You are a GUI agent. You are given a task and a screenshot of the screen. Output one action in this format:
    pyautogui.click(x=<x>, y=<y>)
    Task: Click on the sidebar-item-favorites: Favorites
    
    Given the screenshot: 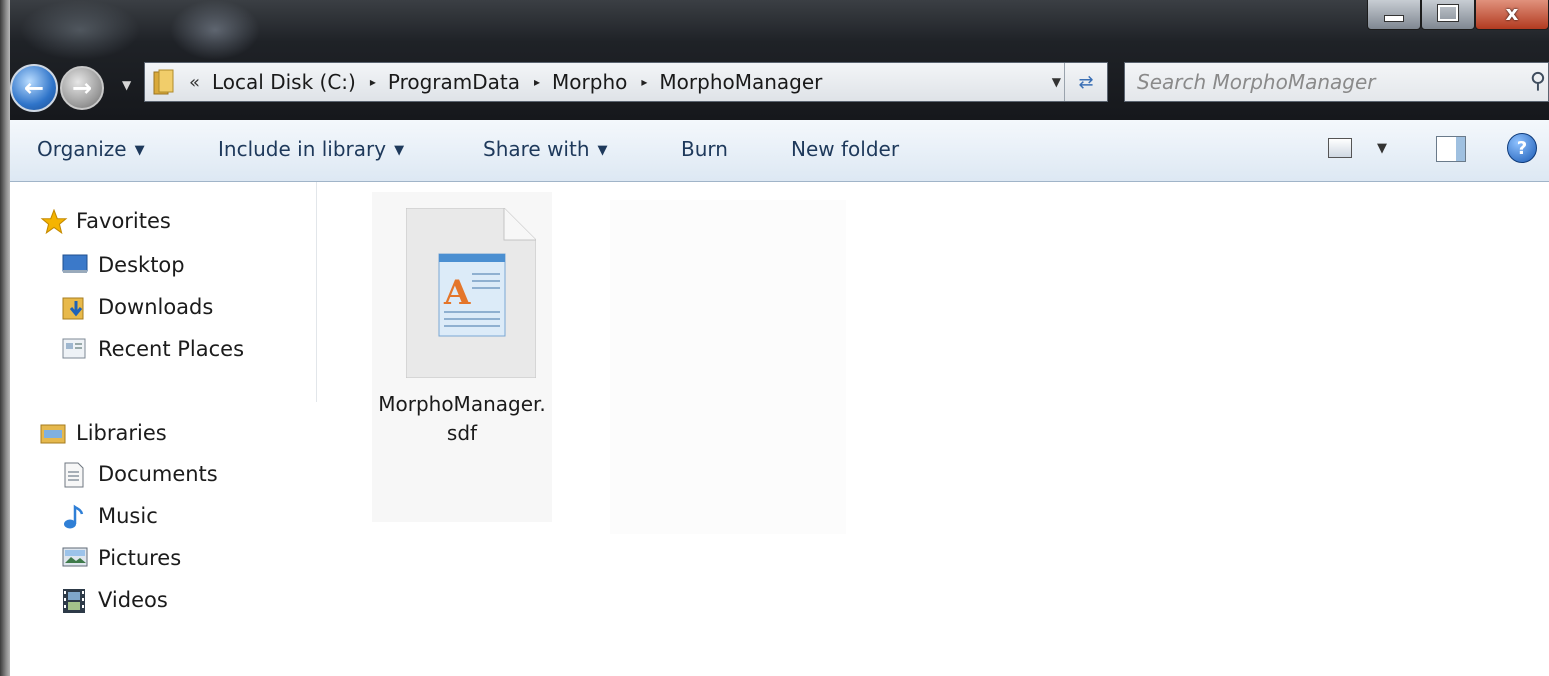 What is the action you would take?
    pyautogui.click(x=105, y=221)
    